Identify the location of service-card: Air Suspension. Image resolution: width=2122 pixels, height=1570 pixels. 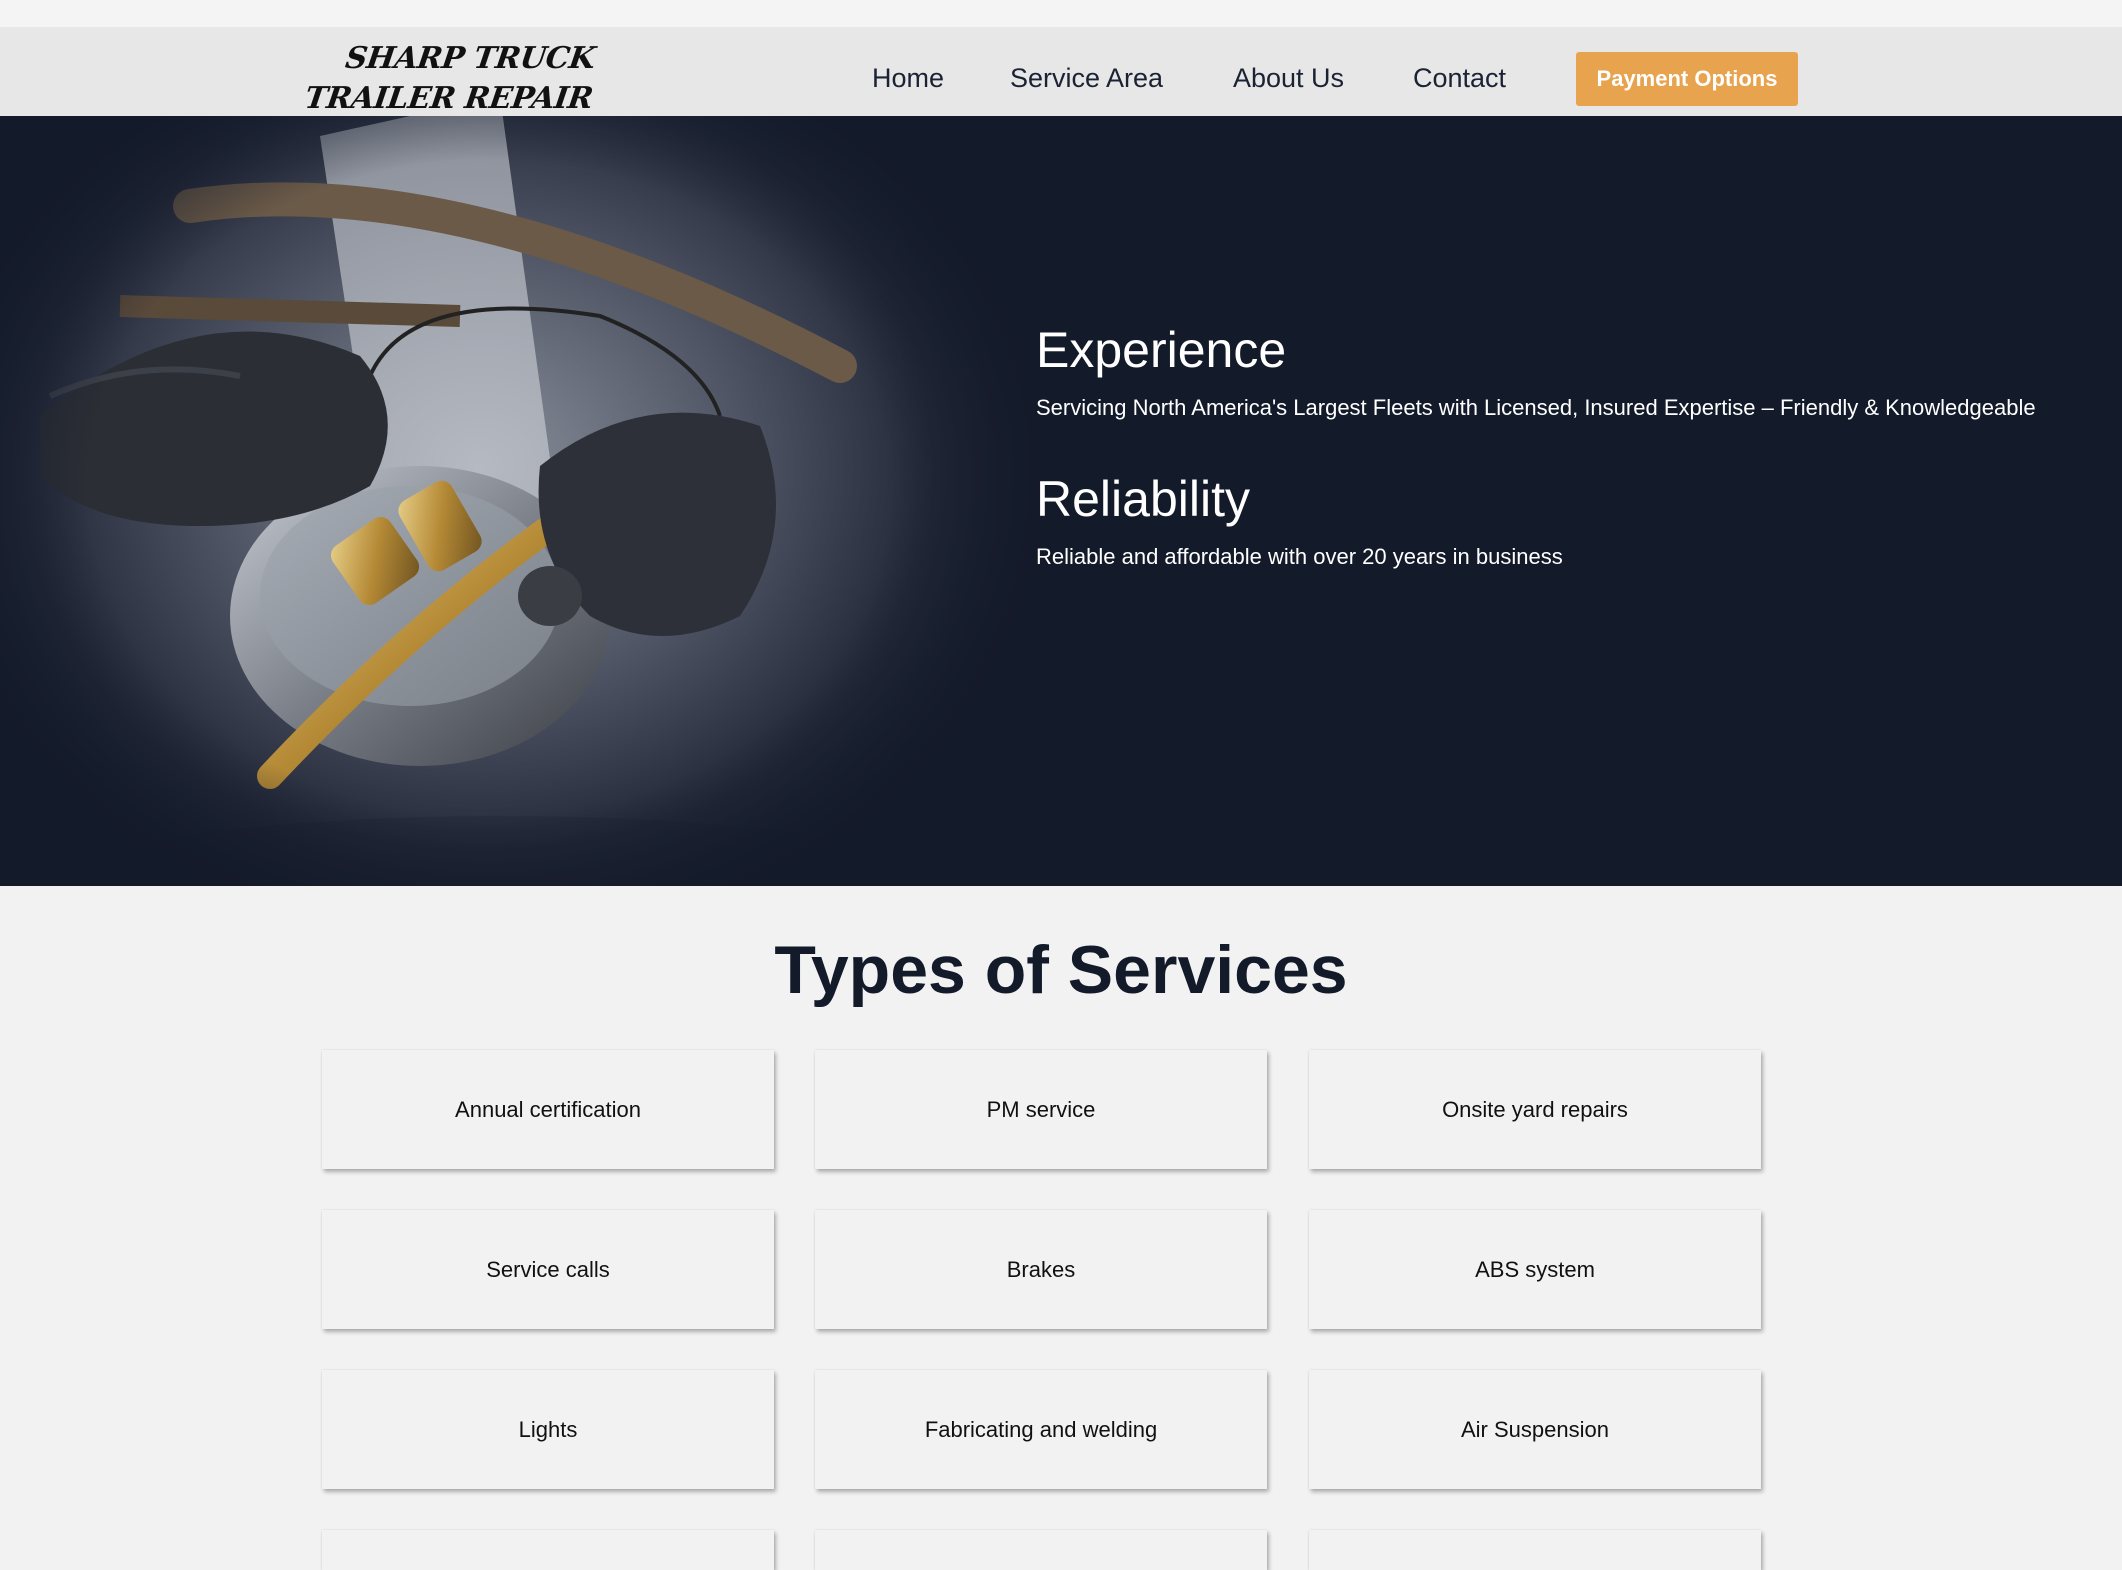
(1535, 1429).